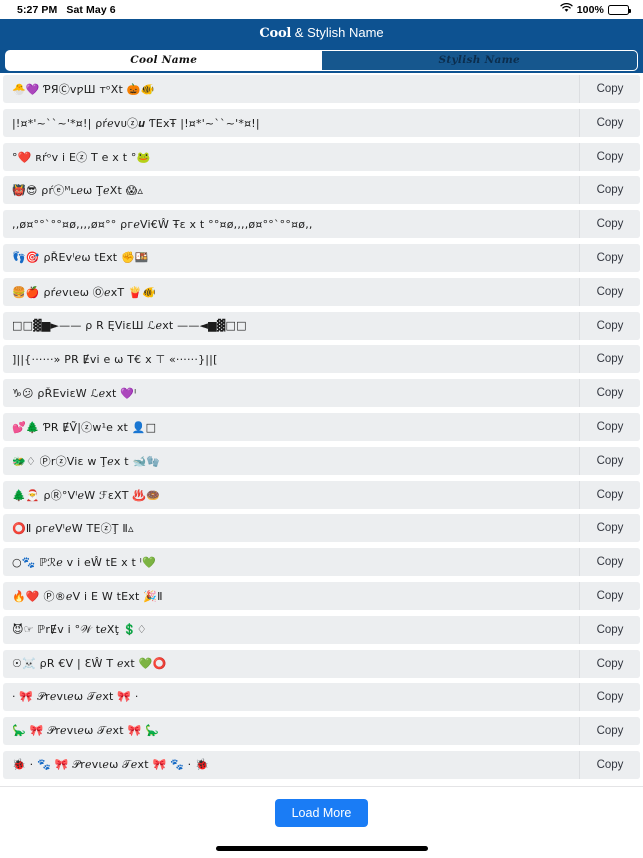 The width and height of the screenshot is (643, 858). Describe the element at coordinates (321, 156) in the screenshot. I see `list-item: °❤️ ʀŕᵒv i Eⓩ T e x t °🐸 Copy` at that location.